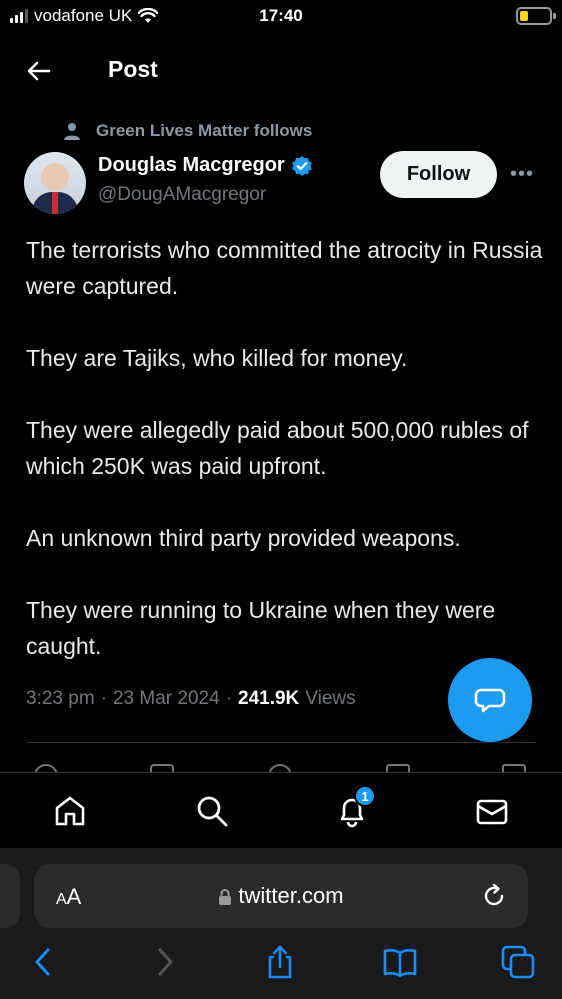 This screenshot has width=562, height=999. Describe the element at coordinates (72, 131) in the screenshot. I see `person-icon` at that location.